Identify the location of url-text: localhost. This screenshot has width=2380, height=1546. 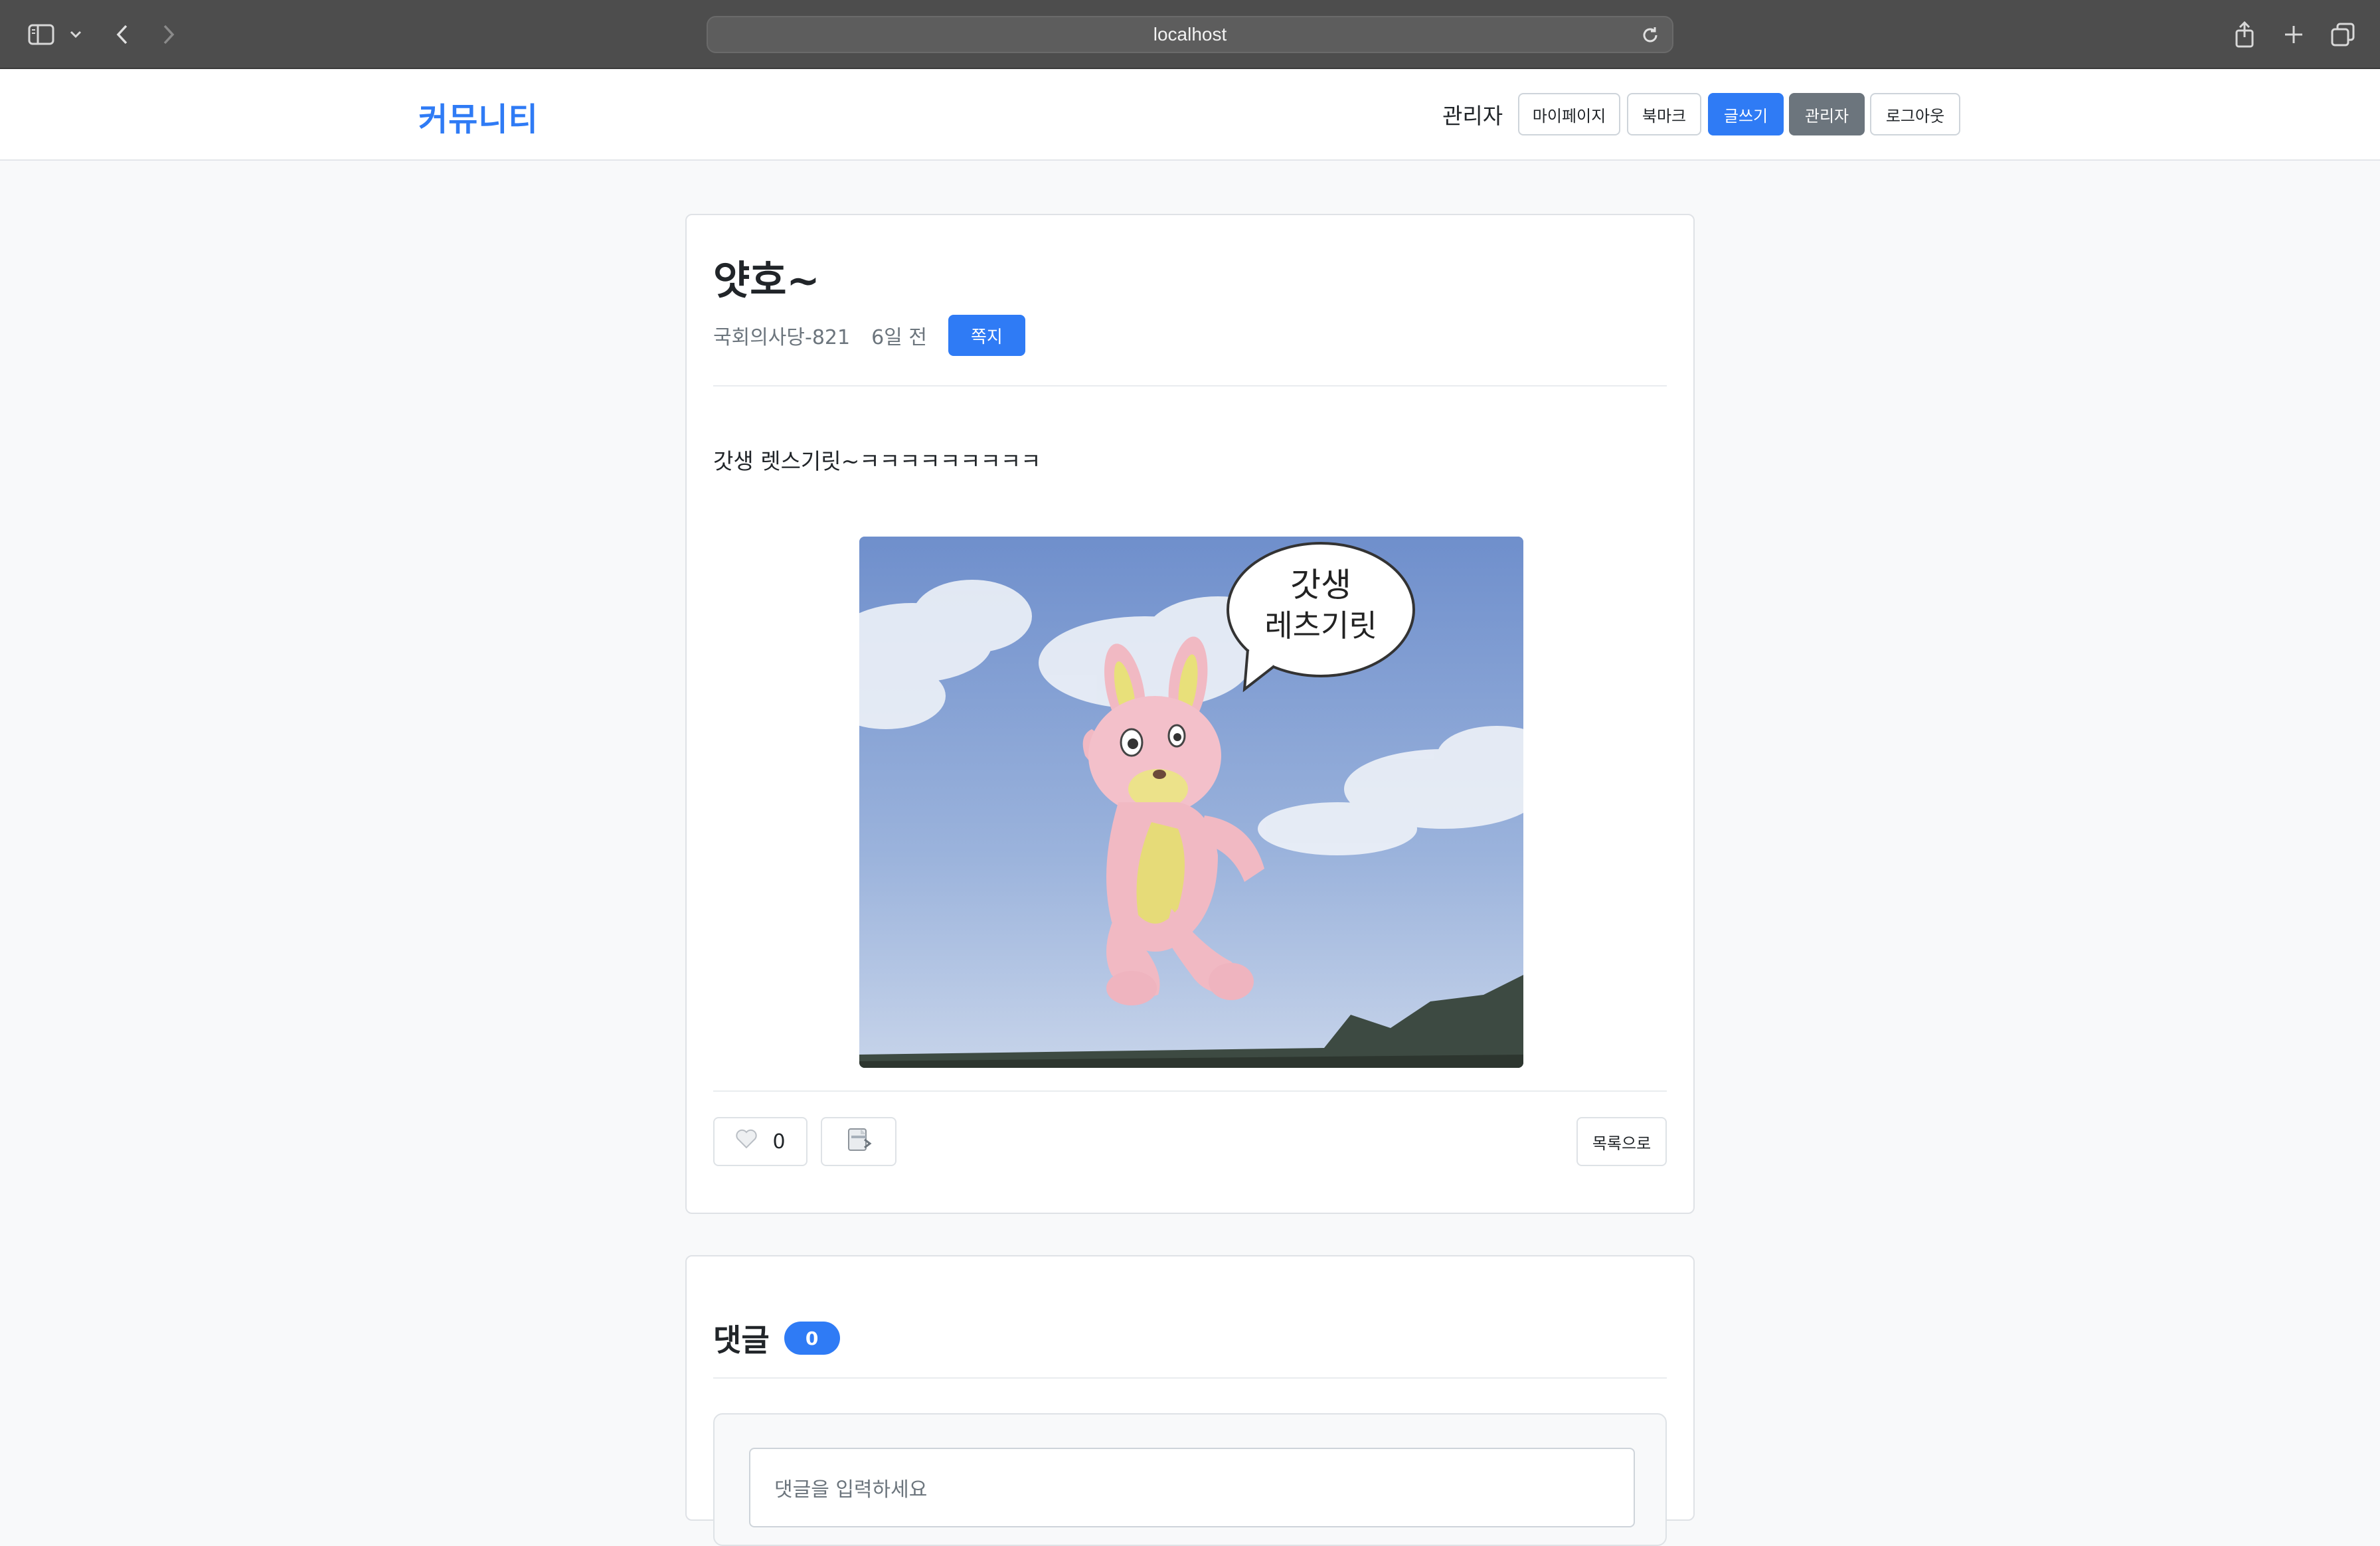
(1190, 34).